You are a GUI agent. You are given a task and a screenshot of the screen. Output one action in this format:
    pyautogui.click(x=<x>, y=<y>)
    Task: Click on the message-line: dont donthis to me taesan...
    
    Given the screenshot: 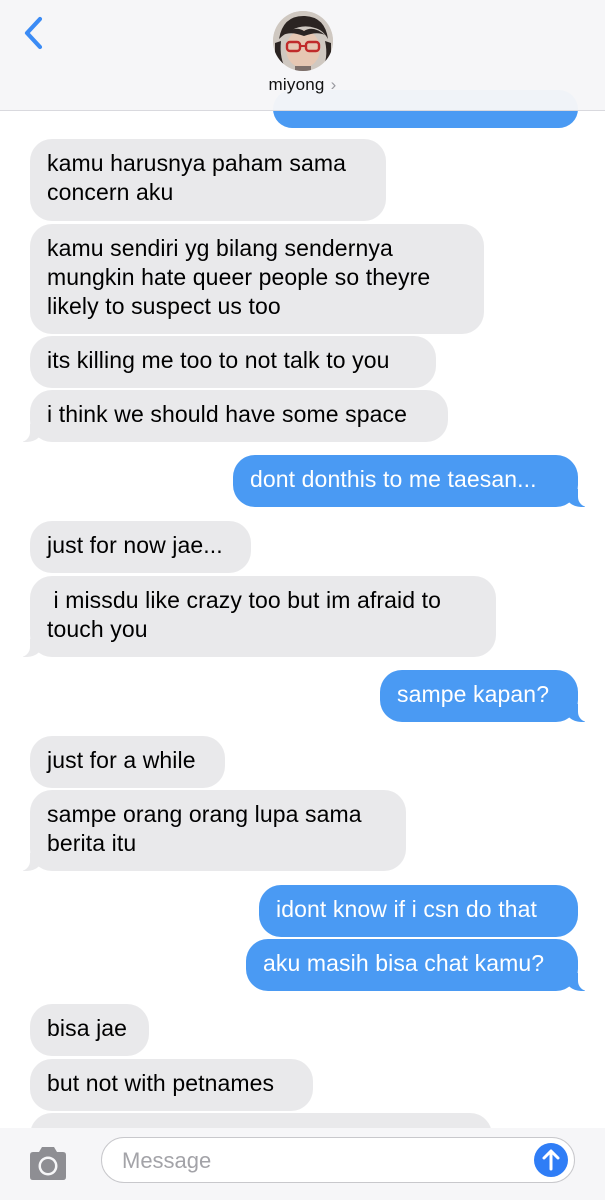 What is the action you would take?
    pyautogui.click(x=393, y=479)
    